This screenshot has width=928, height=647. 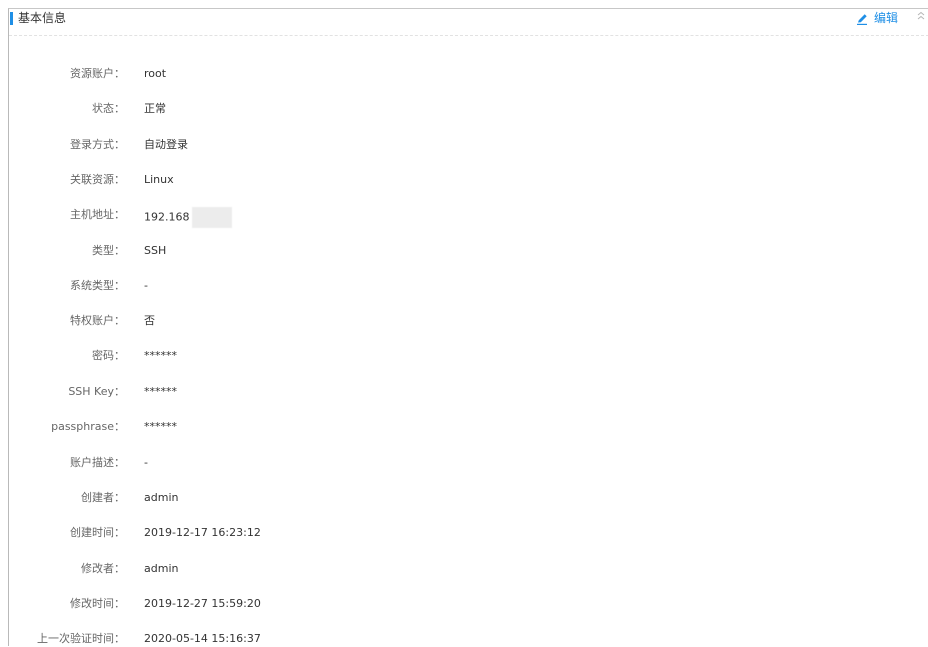 I want to click on field-label: passphrase：, so click(x=88, y=426).